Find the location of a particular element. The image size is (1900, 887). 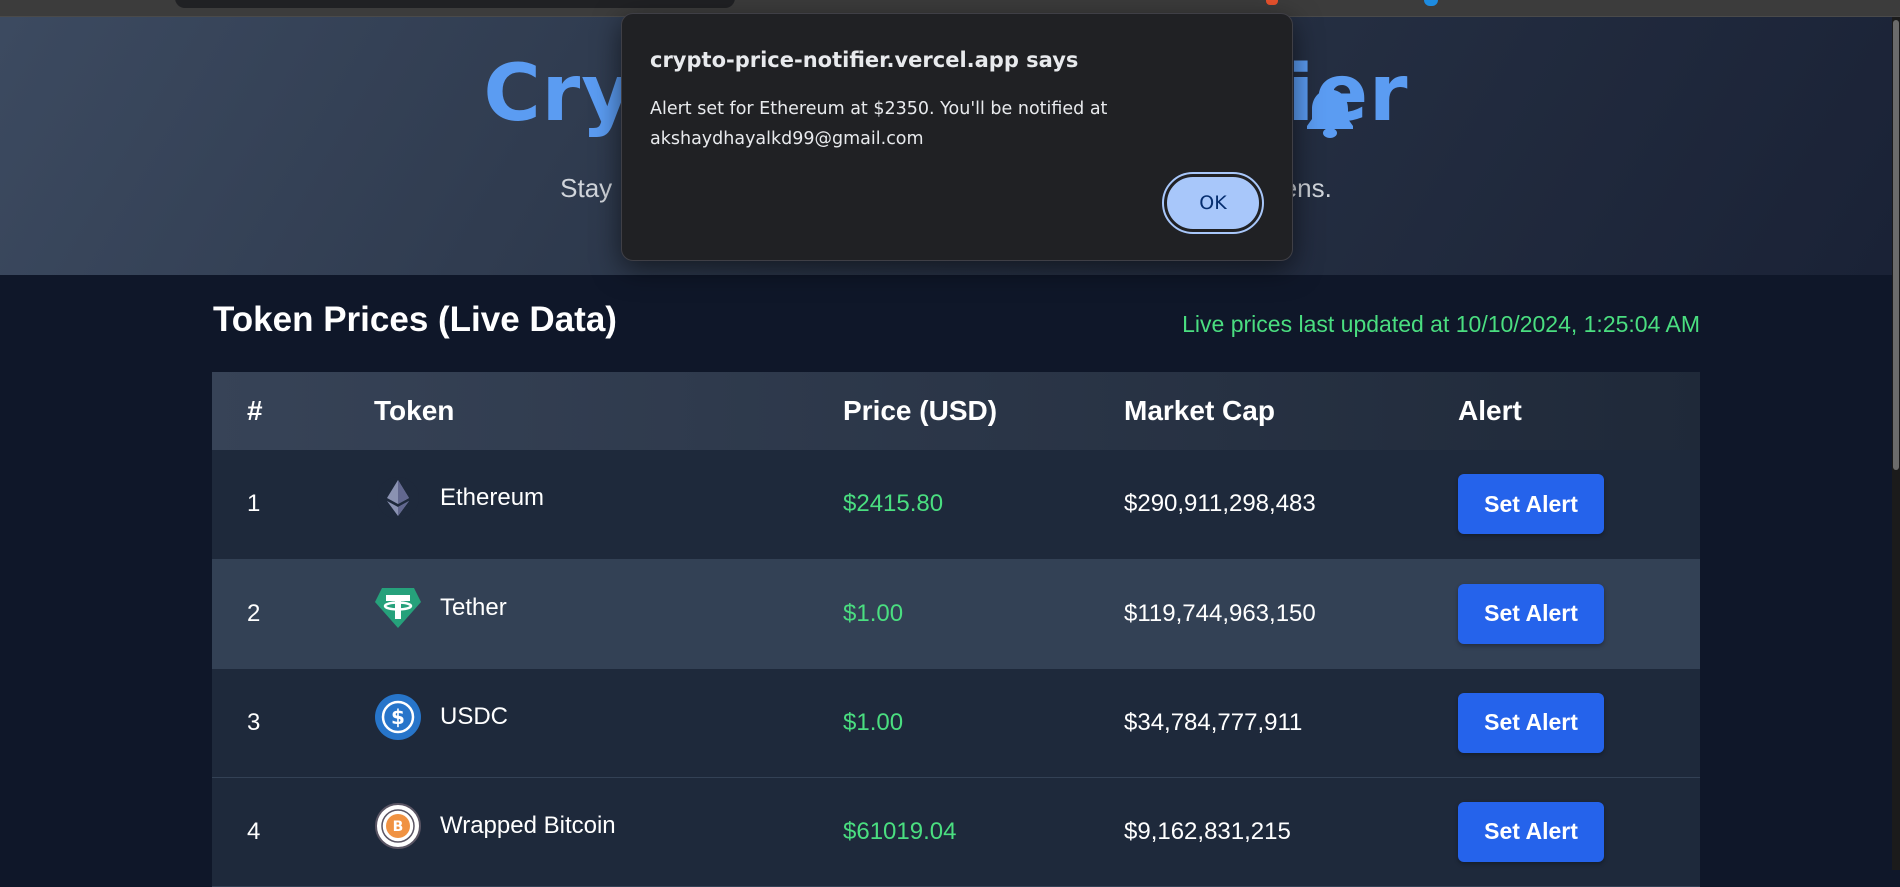

usdc-icon: $ is located at coordinates (398, 717).